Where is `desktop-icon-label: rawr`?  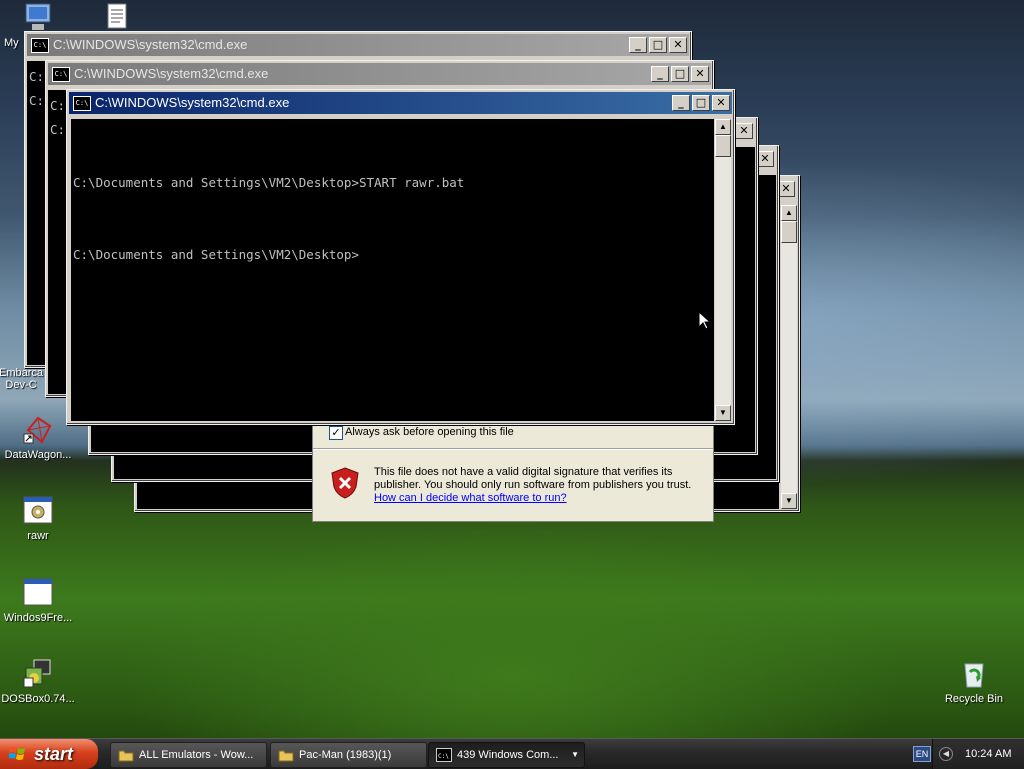 desktop-icon-label: rawr is located at coordinates (38, 536).